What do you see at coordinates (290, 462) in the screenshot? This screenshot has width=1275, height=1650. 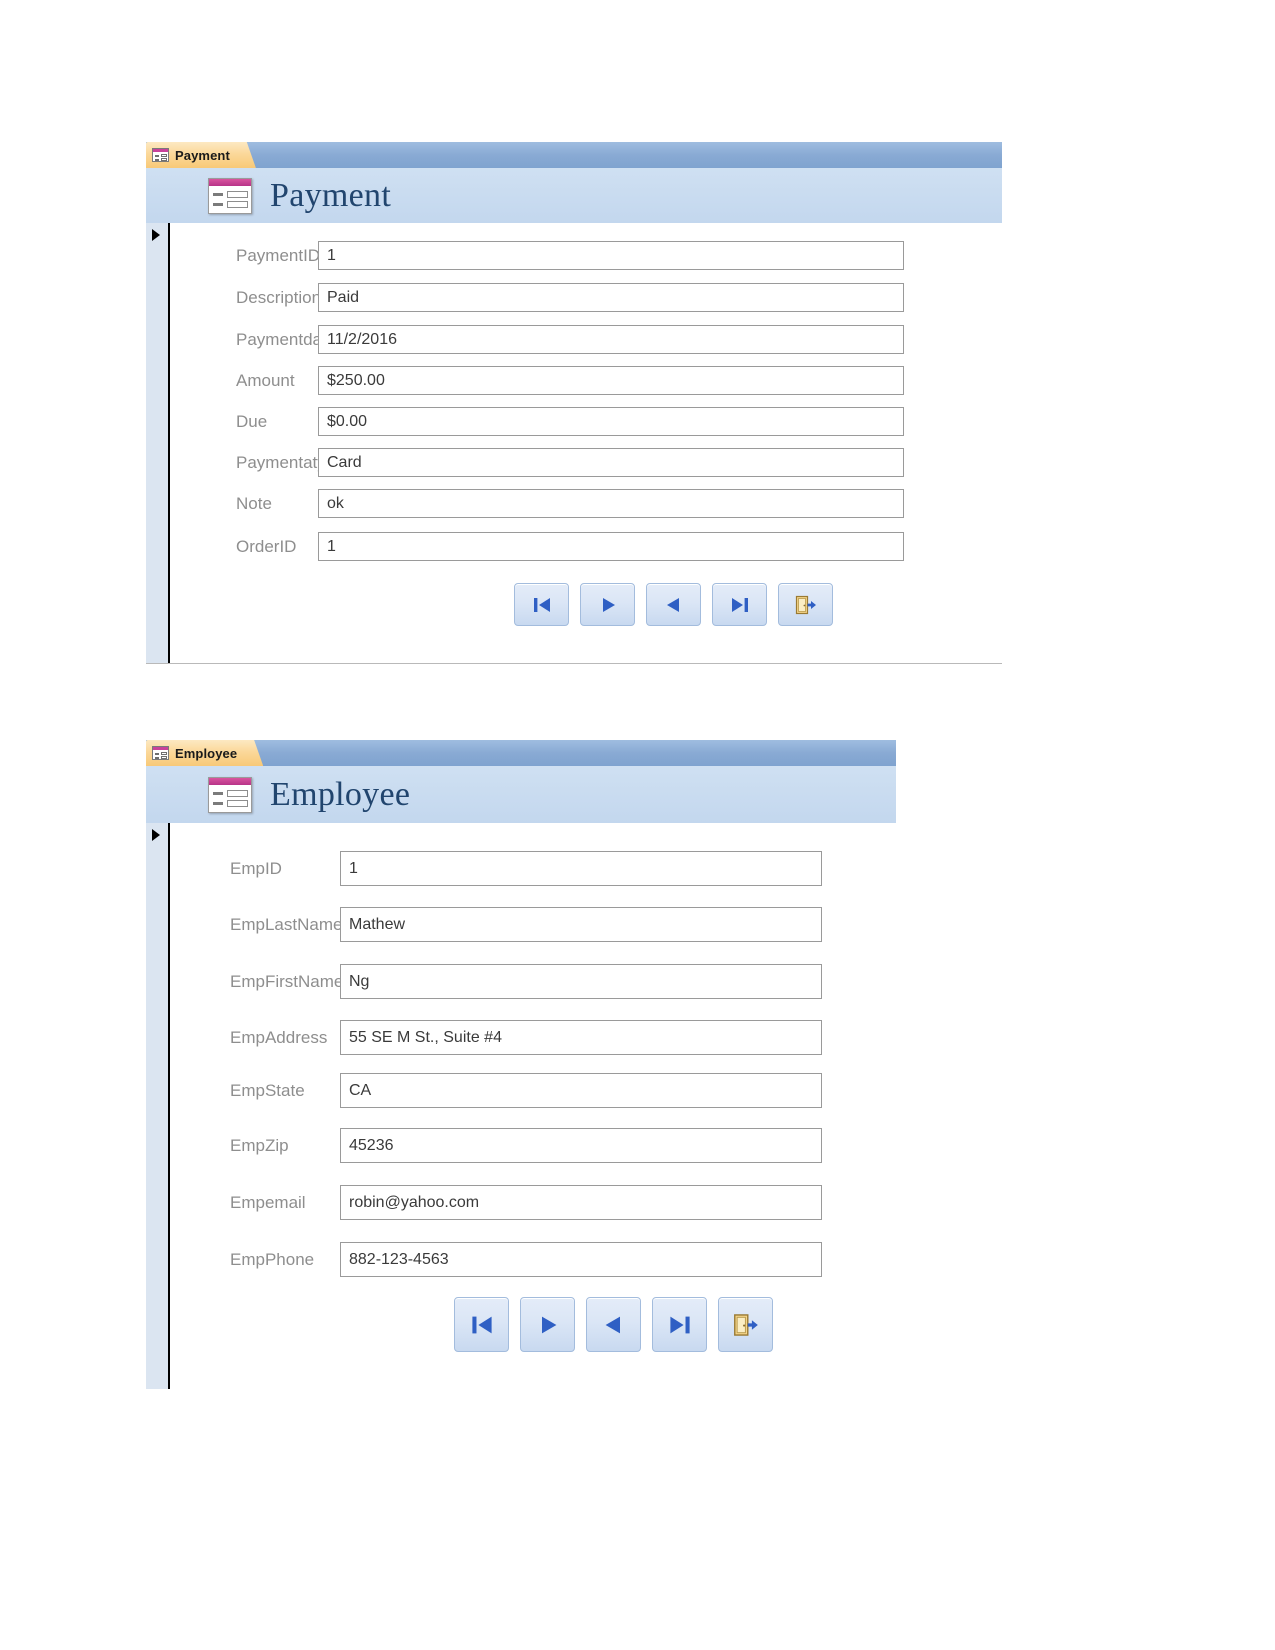 I see `field-label-paymentatype: Paymentatype` at bounding box center [290, 462].